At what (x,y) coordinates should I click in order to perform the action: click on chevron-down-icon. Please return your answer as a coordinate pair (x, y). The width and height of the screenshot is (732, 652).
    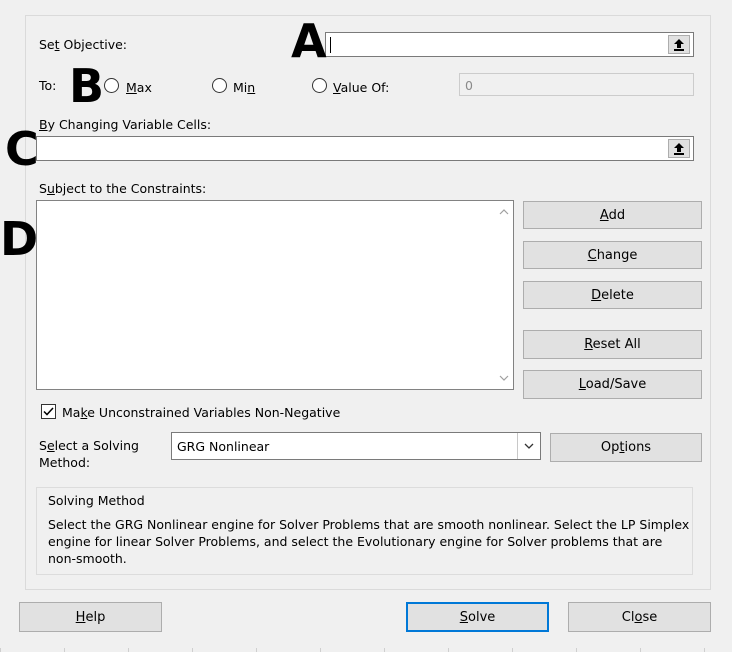
    Looking at the image, I should click on (529, 446).